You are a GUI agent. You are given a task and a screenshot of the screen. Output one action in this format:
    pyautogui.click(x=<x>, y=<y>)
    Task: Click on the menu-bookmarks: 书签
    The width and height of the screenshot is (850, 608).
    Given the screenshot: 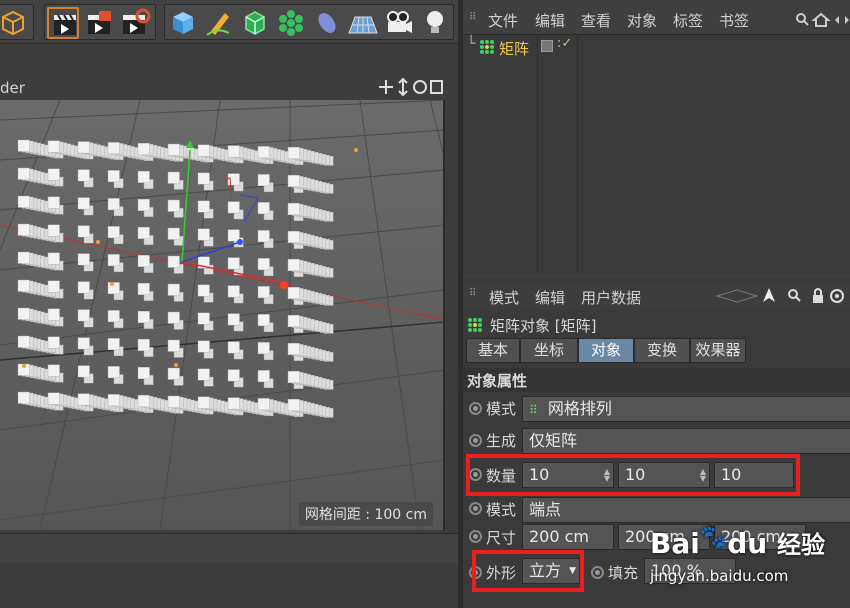 What is the action you would take?
    pyautogui.click(x=734, y=20)
    